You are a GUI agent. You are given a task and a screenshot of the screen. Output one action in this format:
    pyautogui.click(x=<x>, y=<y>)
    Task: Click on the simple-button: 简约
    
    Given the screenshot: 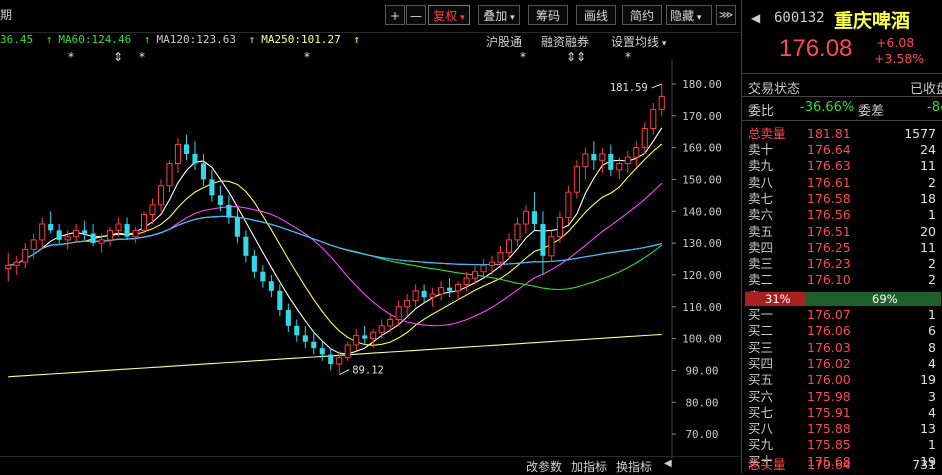 What is the action you would take?
    pyautogui.click(x=642, y=15)
    